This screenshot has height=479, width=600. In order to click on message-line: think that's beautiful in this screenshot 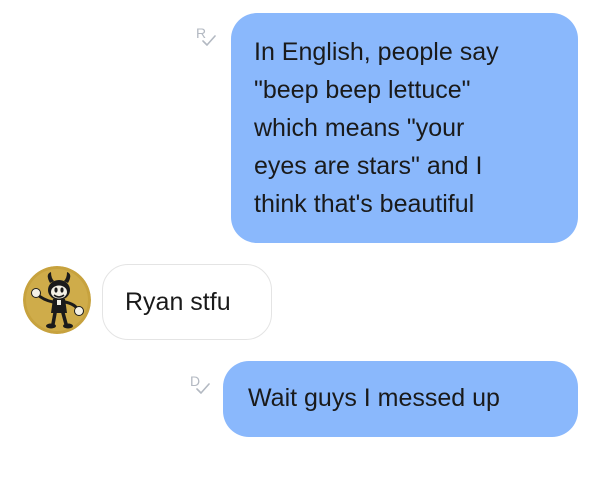, I will do `click(364, 204)`.